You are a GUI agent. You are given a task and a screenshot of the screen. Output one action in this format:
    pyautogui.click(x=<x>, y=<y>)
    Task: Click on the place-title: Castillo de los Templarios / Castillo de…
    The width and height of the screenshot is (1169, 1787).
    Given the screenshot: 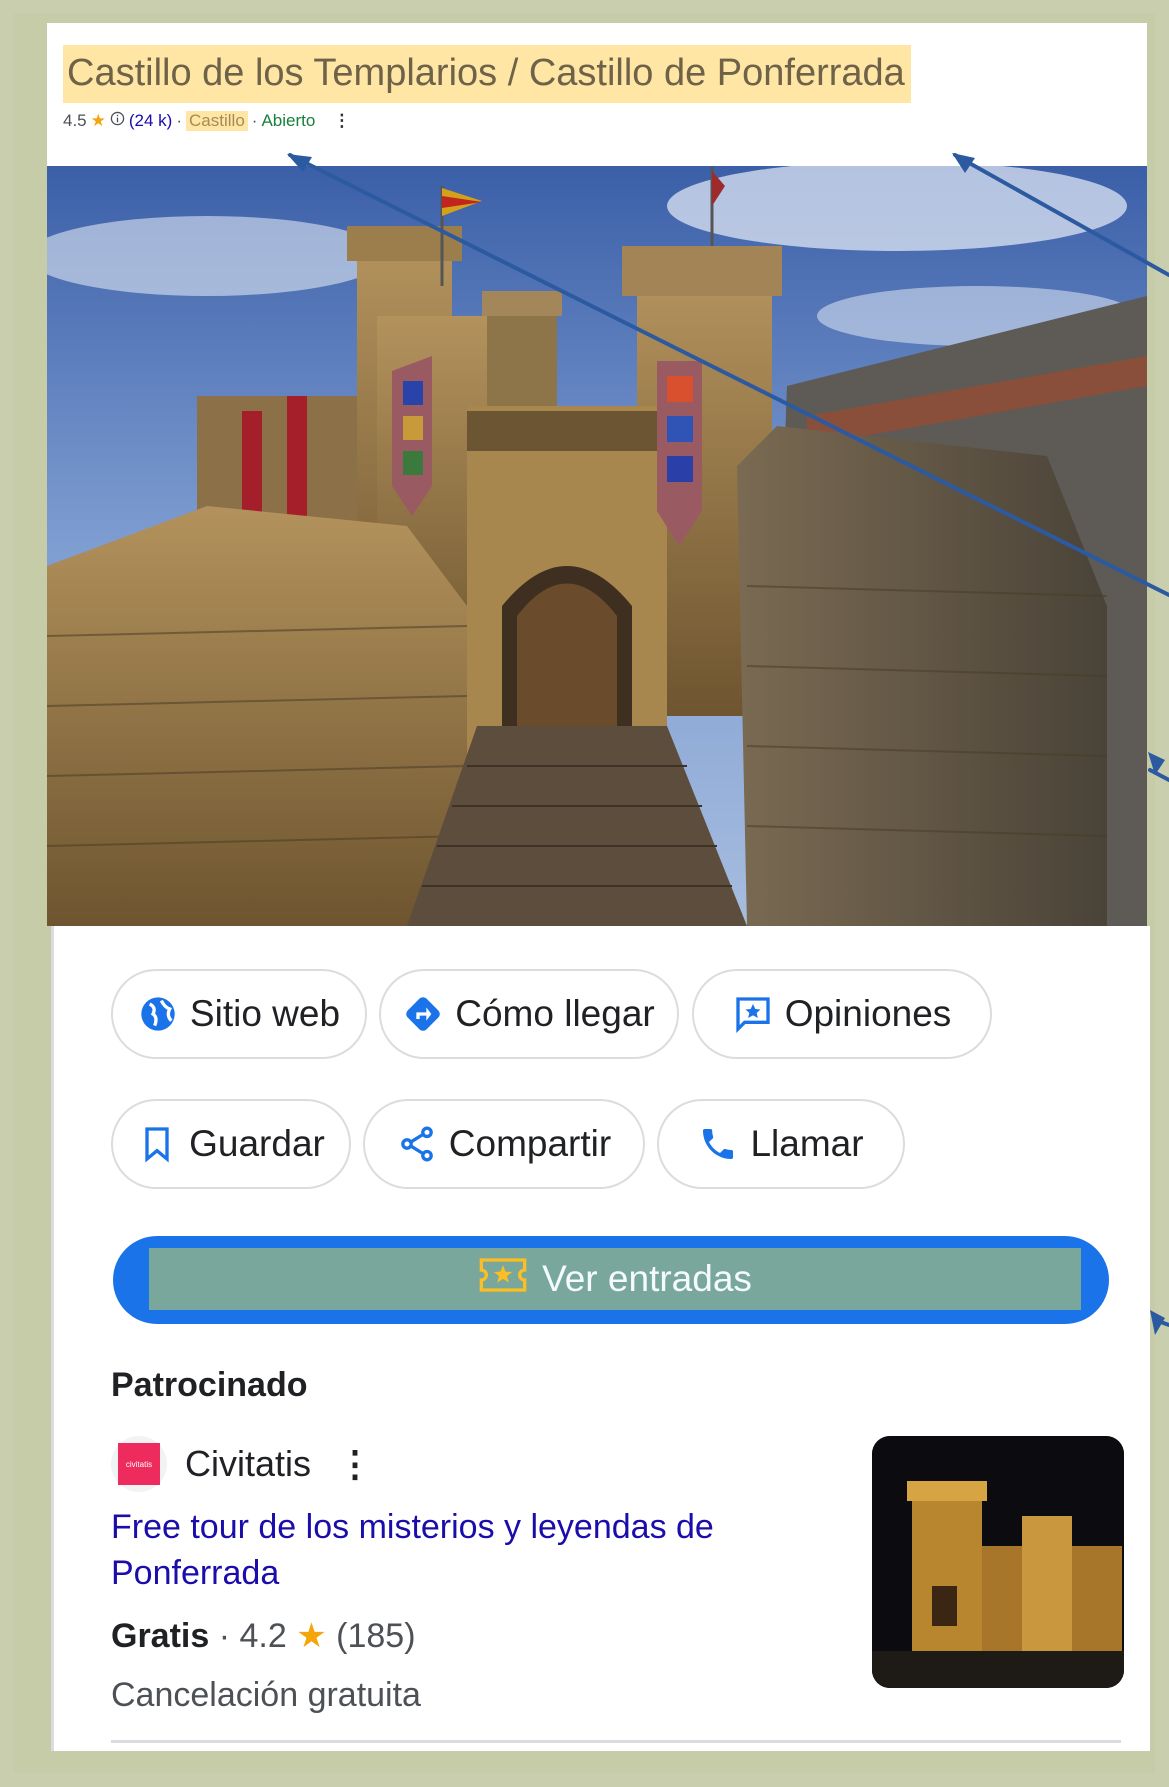 What is the action you would take?
    pyautogui.click(x=487, y=74)
    